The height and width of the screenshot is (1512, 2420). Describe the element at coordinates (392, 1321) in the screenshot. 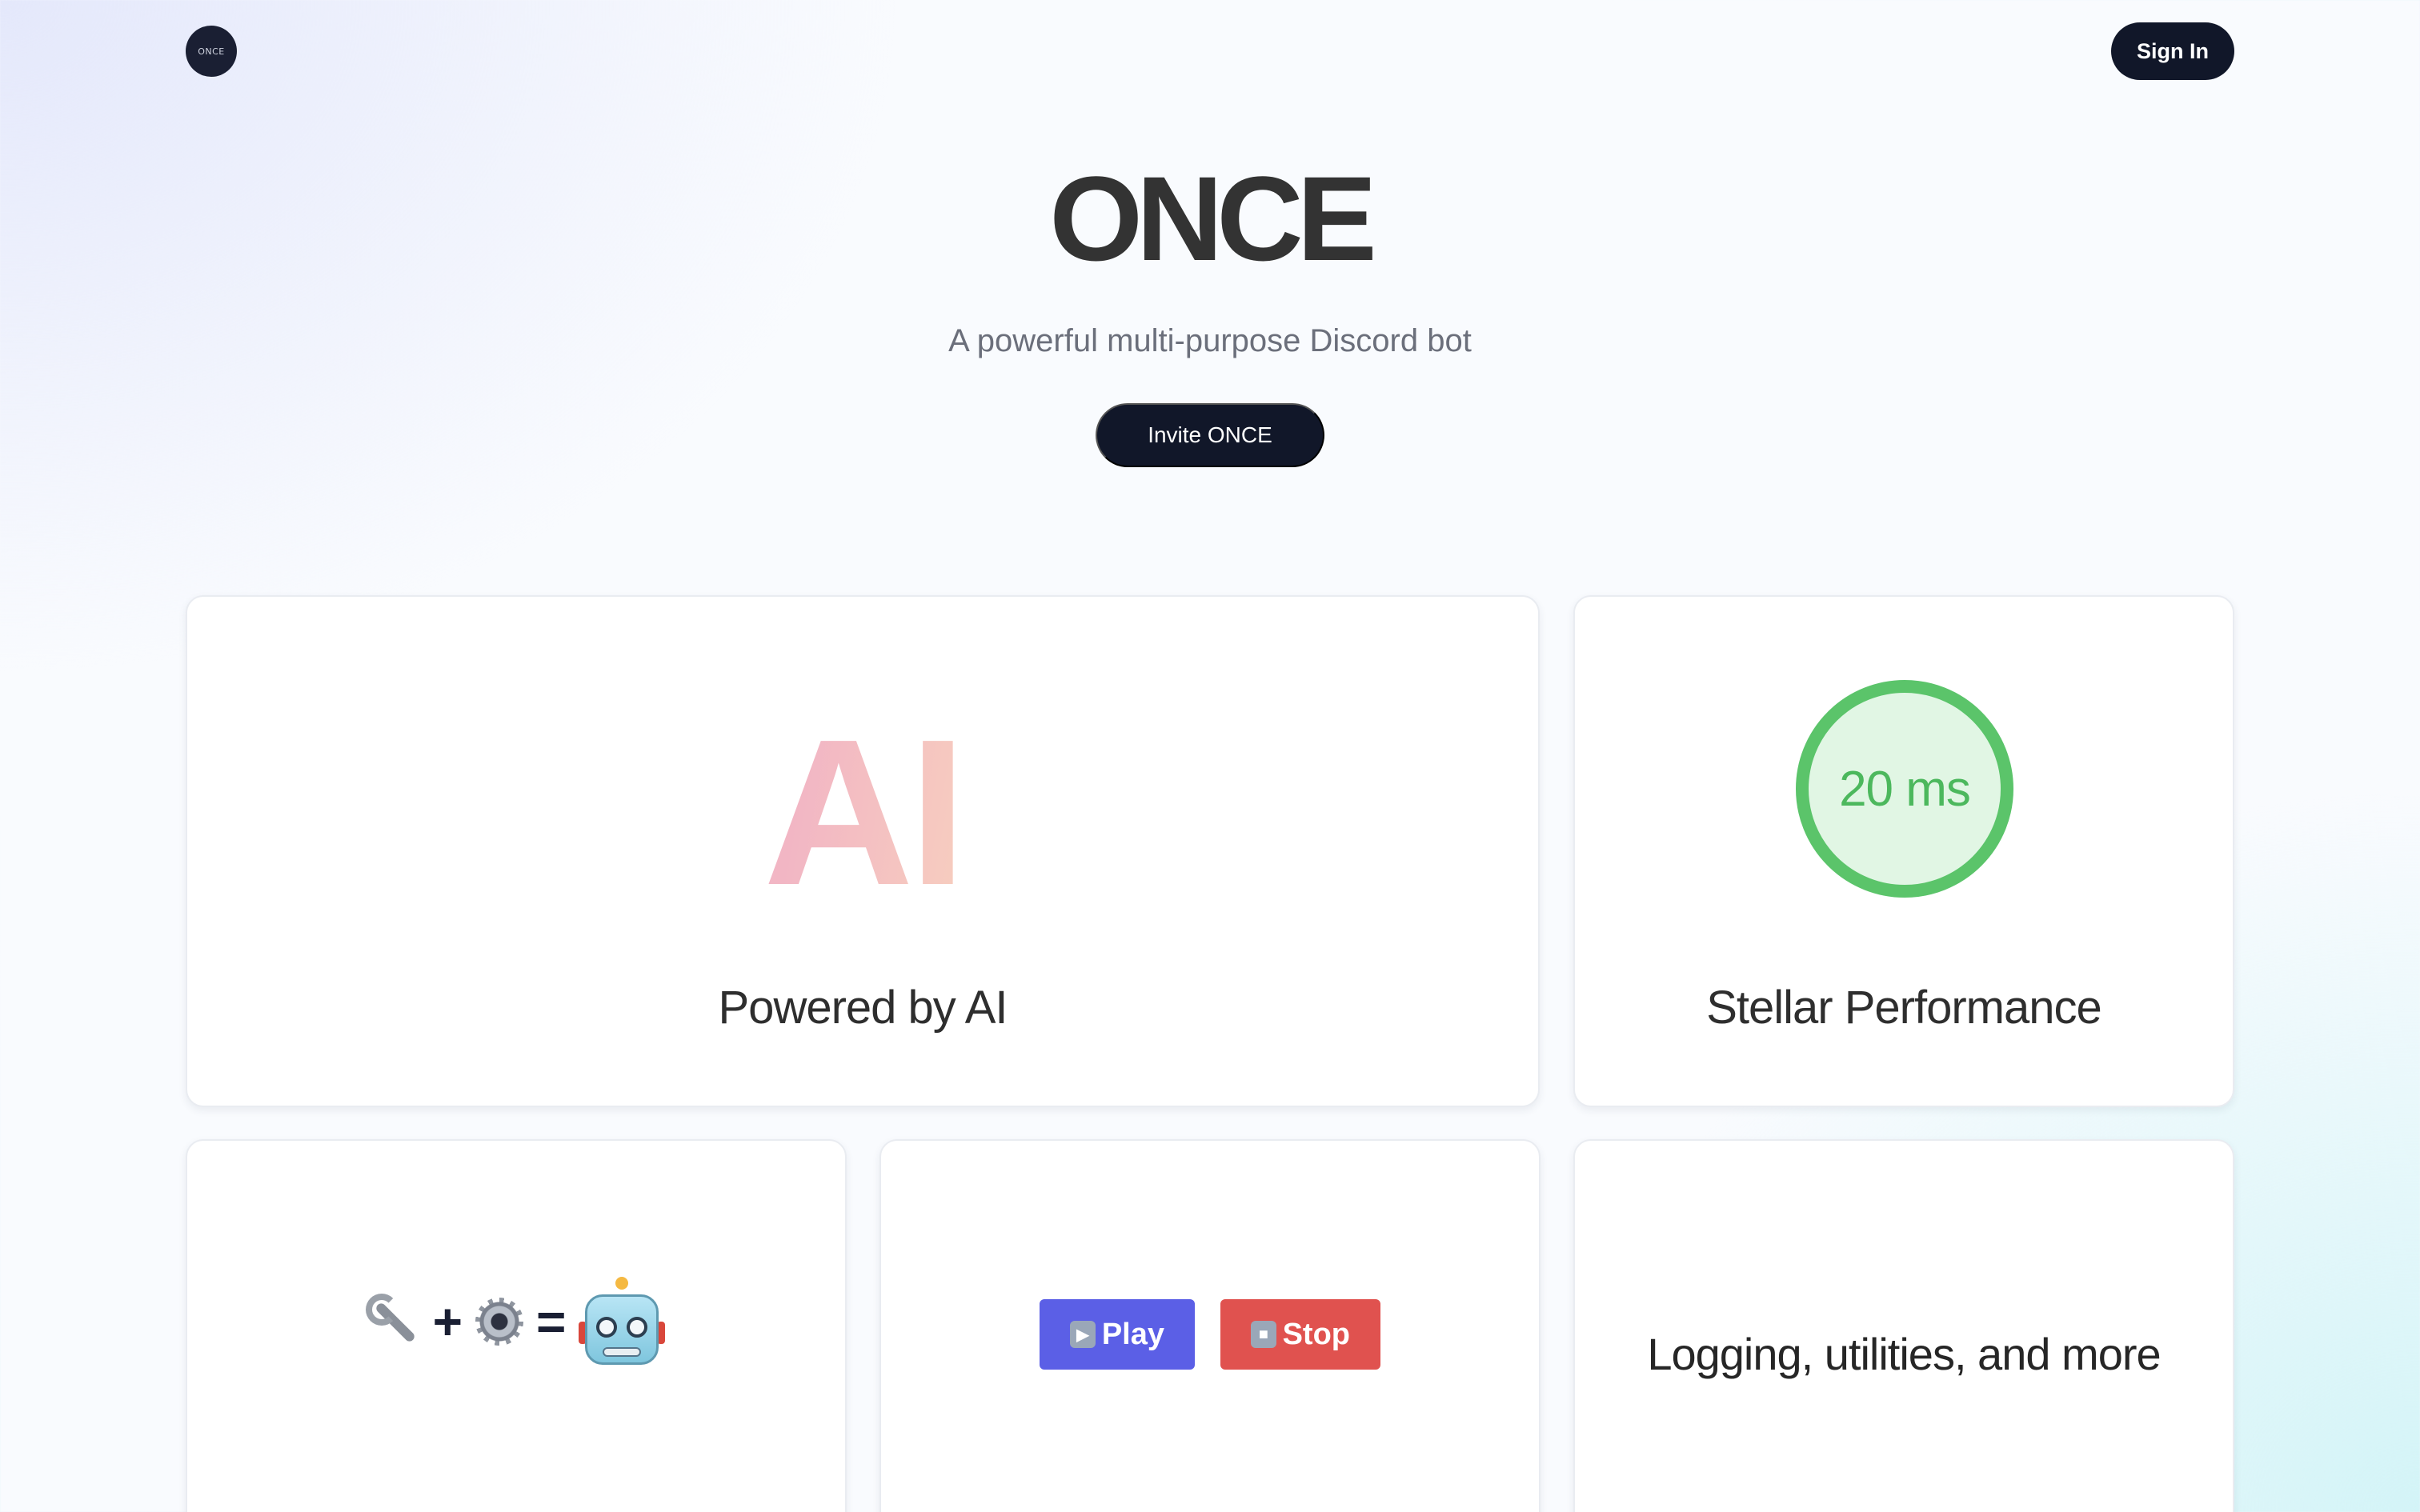

I see `wrench-icon` at that location.